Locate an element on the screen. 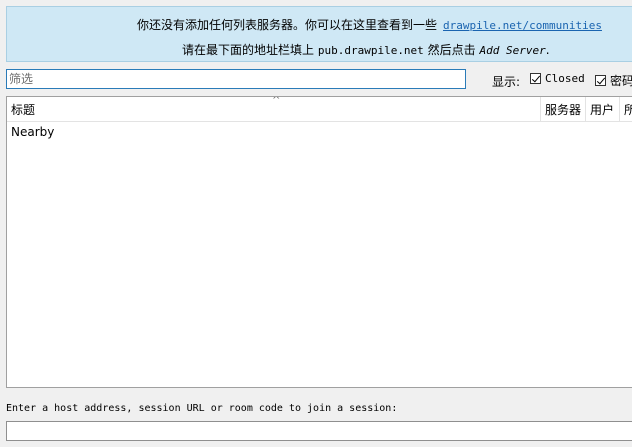 This screenshot has width=632, height=447. show-label: 显示: is located at coordinates (506, 82).